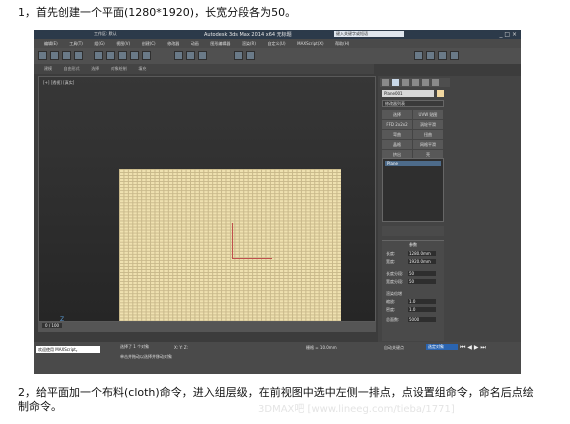 Image resolution: width=570 pixels, height=424 pixels. Describe the element at coordinates (207, 327) in the screenshot. I see `time-slider: 0 / 100` at that location.